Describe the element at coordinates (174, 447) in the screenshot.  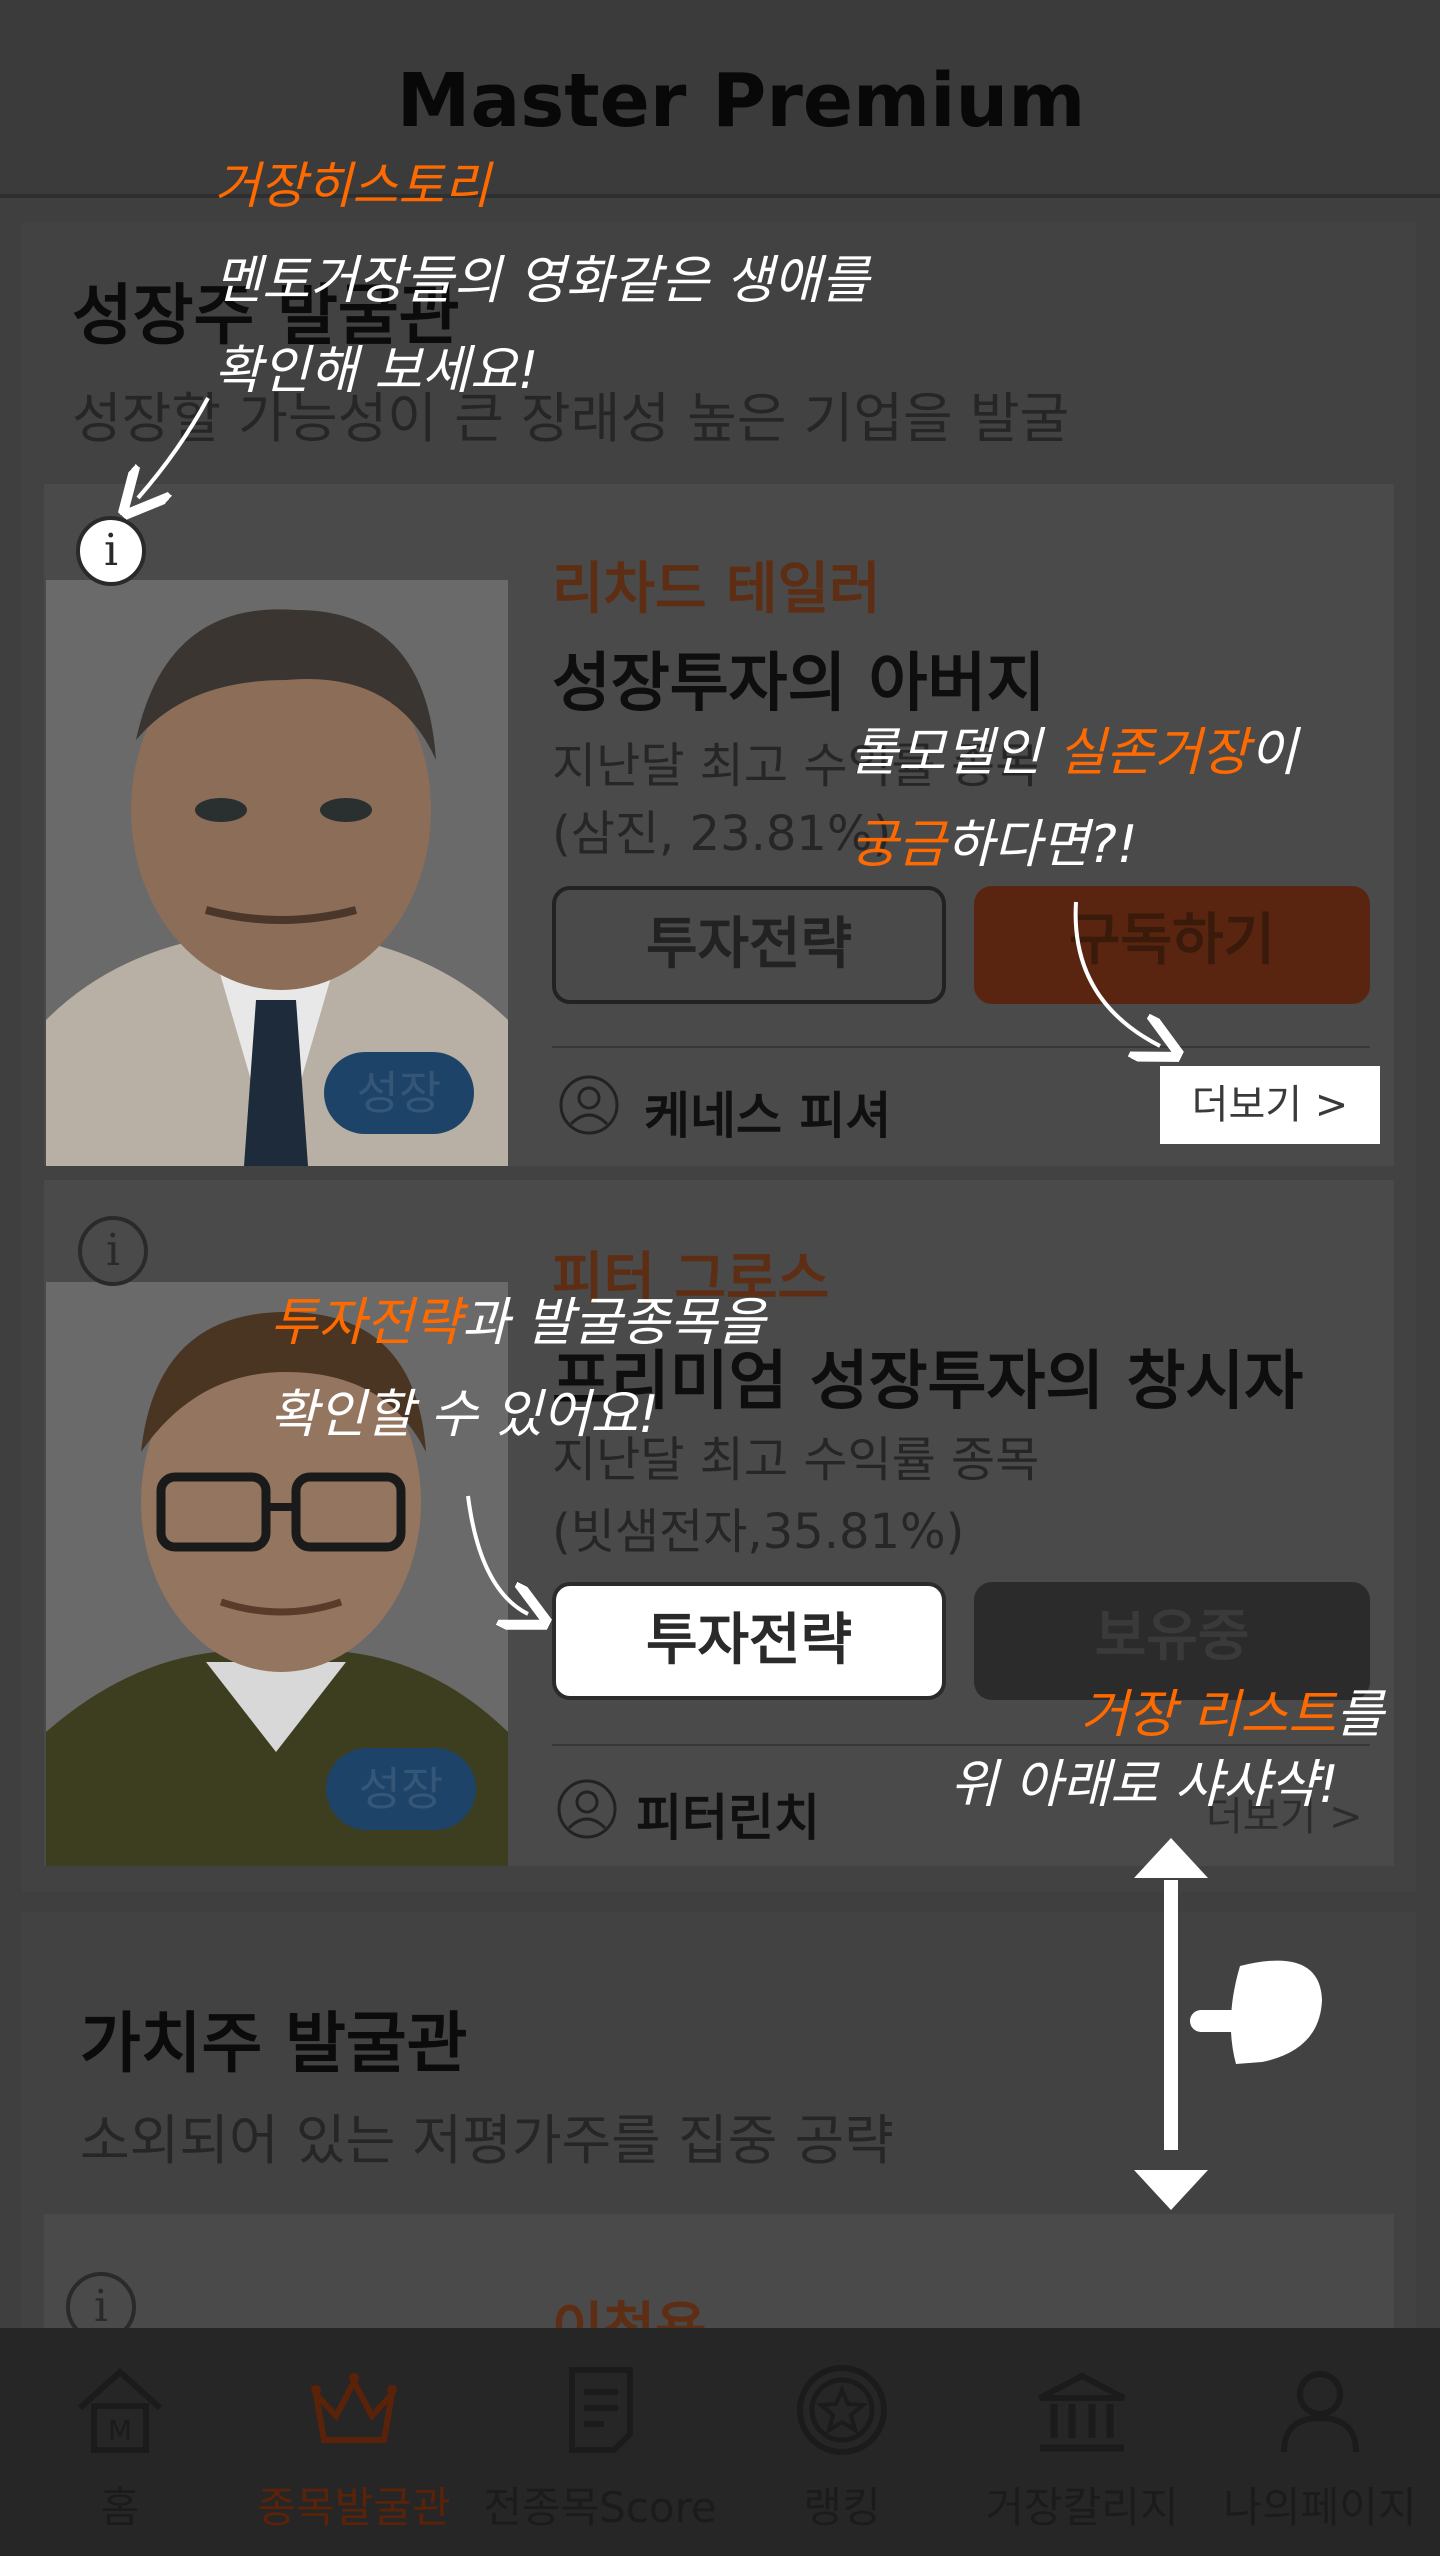
I see `arrow-to-info-icon` at that location.